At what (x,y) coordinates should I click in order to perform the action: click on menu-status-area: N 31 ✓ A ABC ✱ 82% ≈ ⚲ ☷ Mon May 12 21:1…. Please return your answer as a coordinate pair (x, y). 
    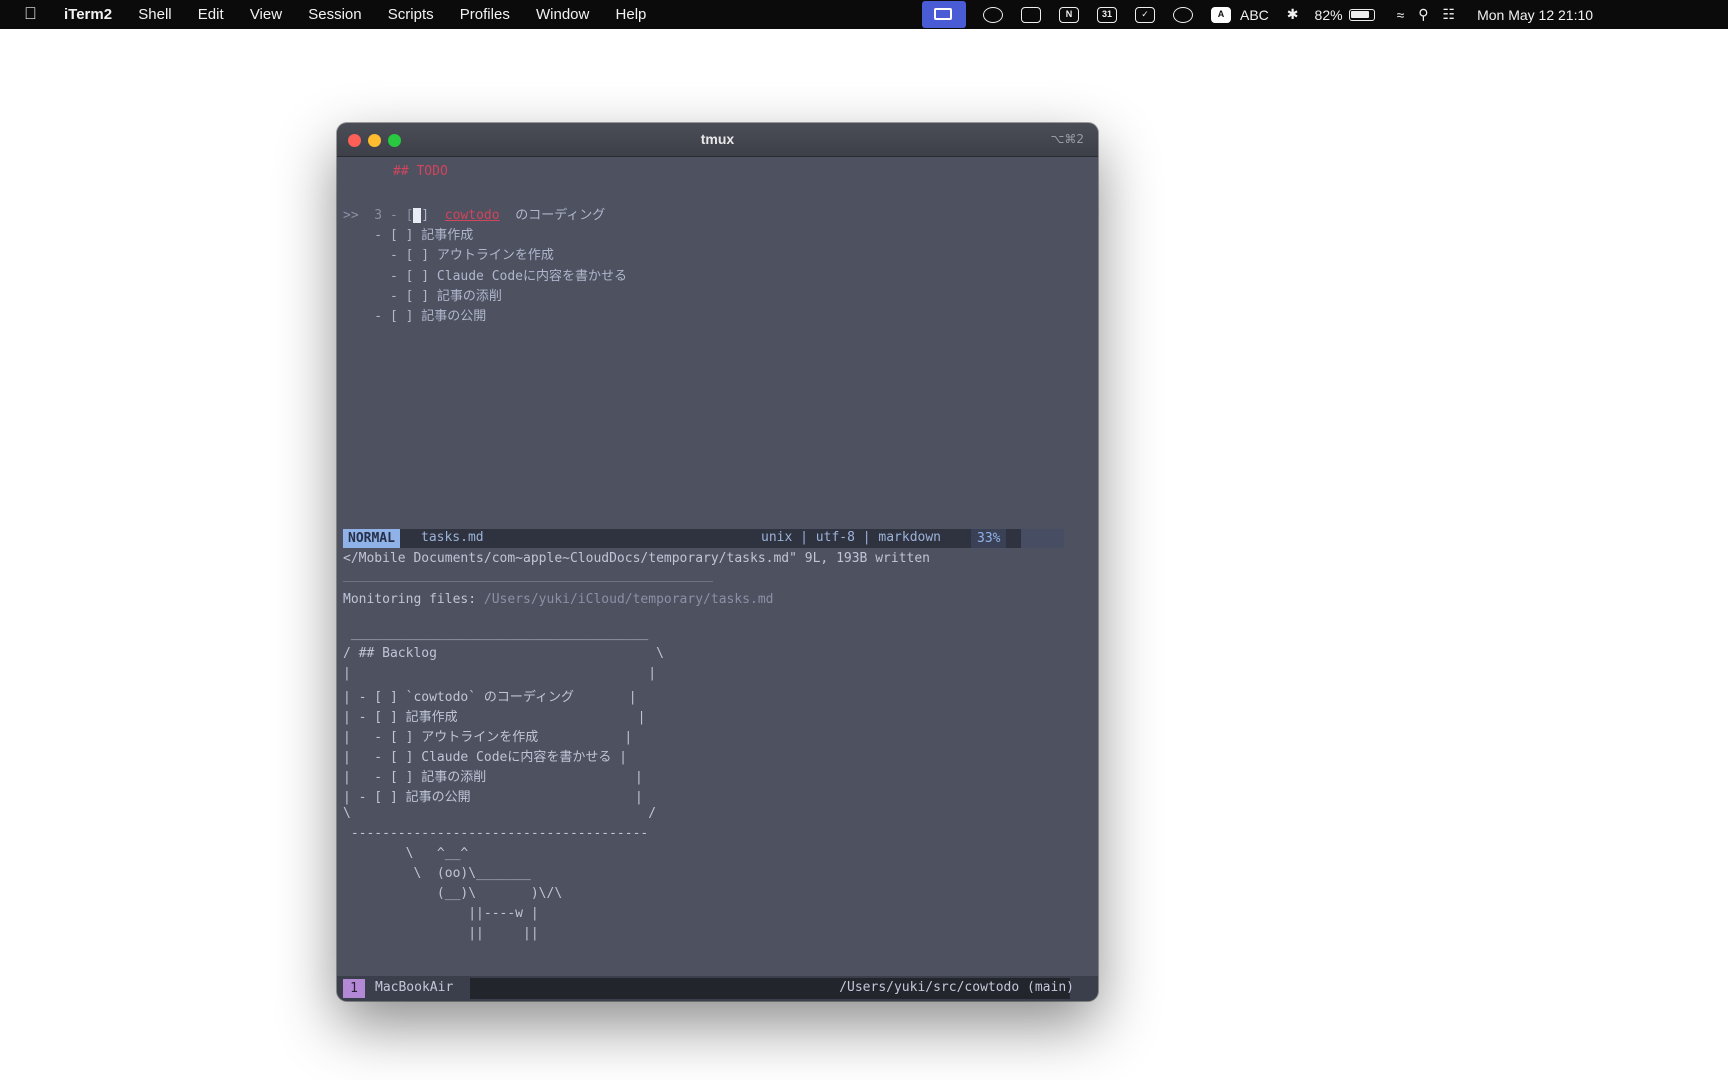
    Looking at the image, I should click on (1257, 14).